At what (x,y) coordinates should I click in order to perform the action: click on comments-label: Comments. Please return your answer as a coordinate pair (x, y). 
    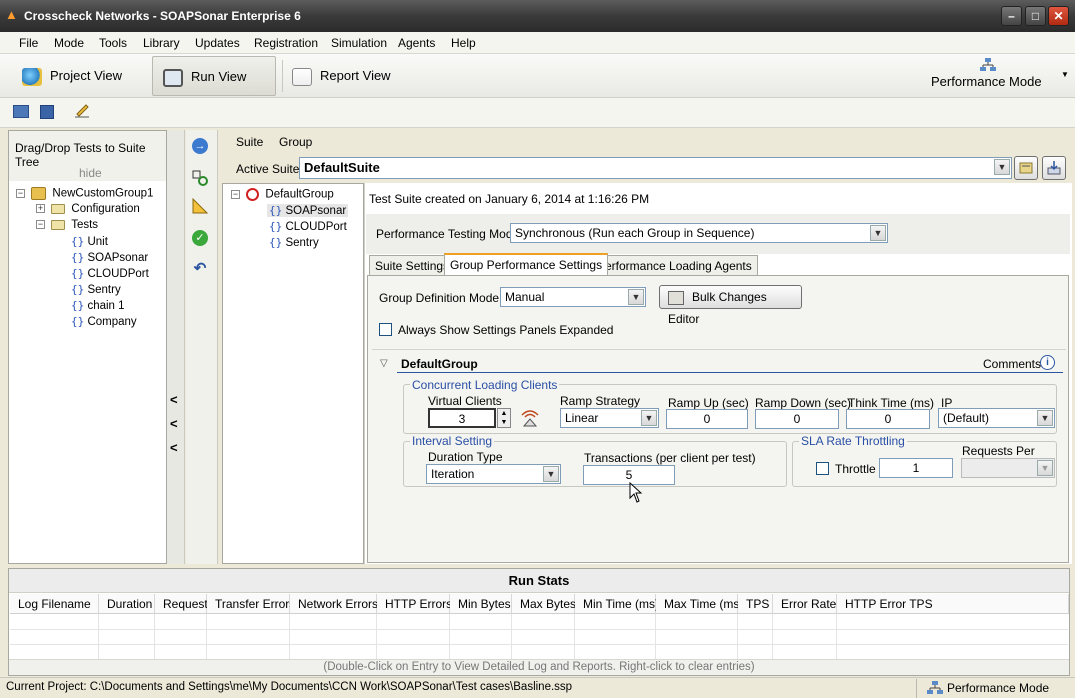
    Looking at the image, I should click on (1012, 364).